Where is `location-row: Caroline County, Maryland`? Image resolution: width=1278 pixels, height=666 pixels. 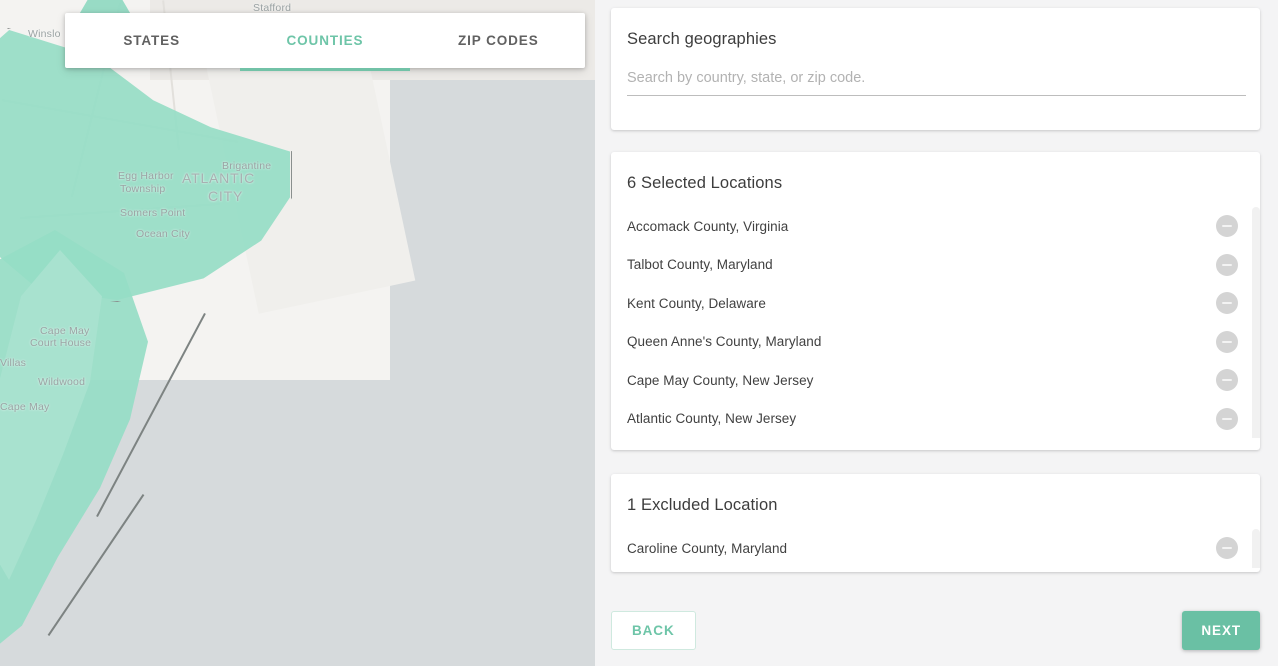
location-row: Caroline County, Maryland is located at coordinates (935, 548).